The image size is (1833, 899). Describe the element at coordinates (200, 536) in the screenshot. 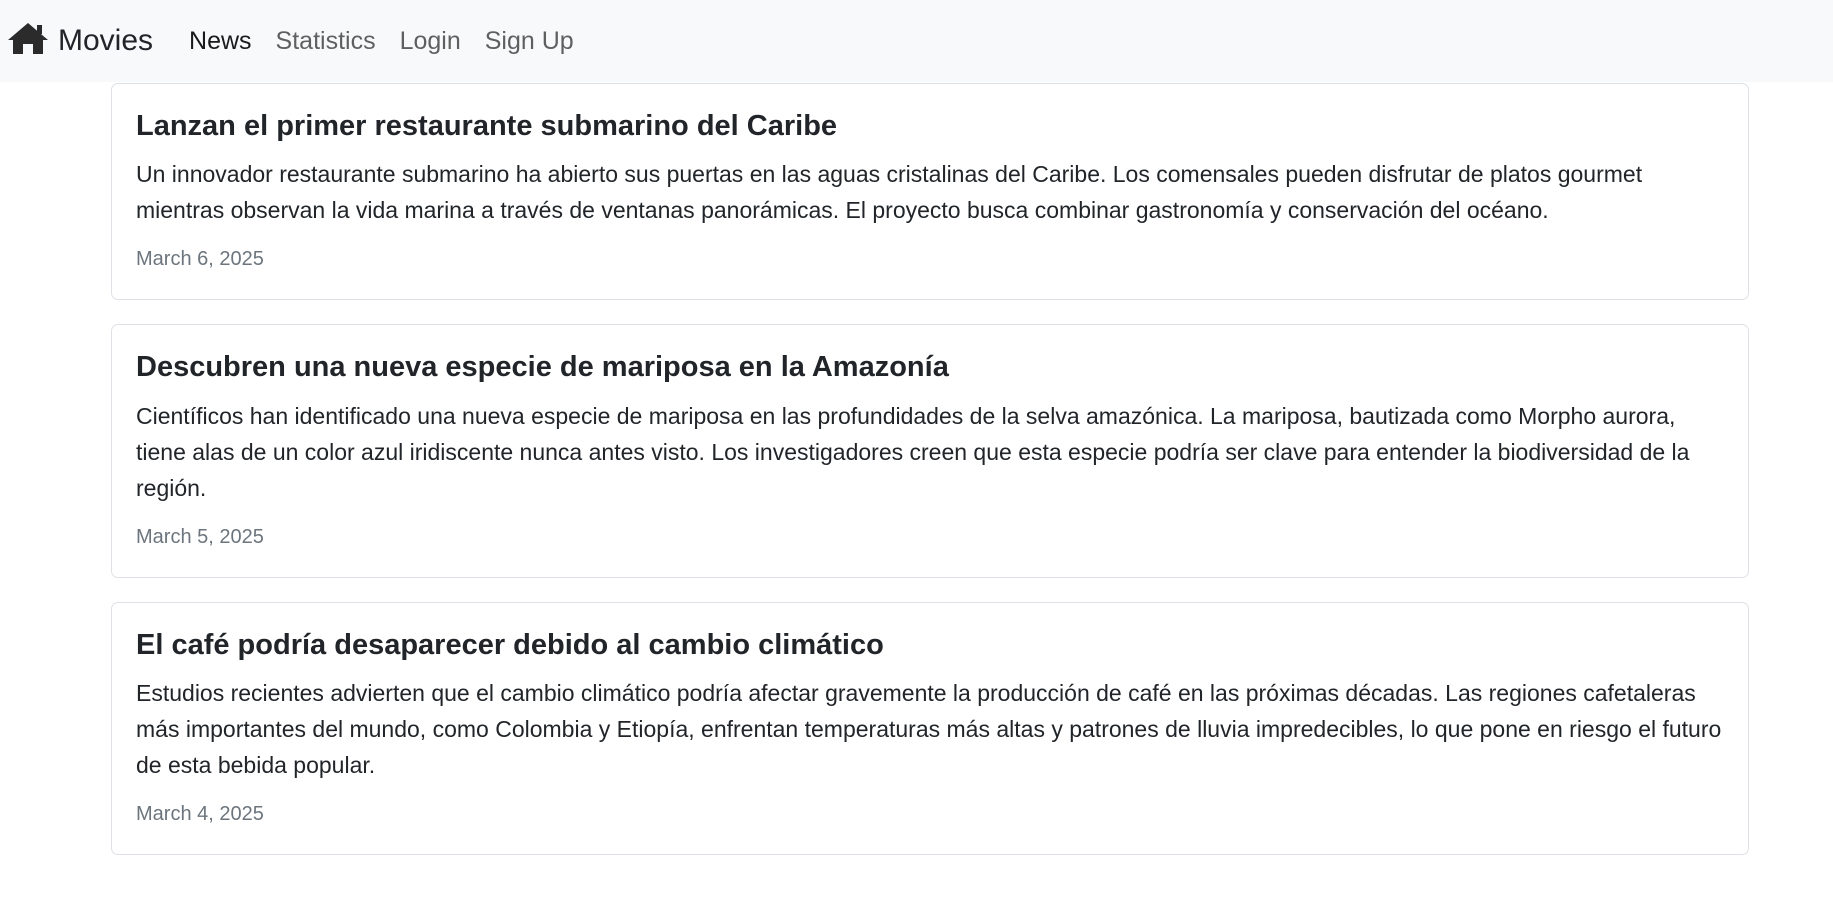

I see `news-date: March 5, 2025` at that location.